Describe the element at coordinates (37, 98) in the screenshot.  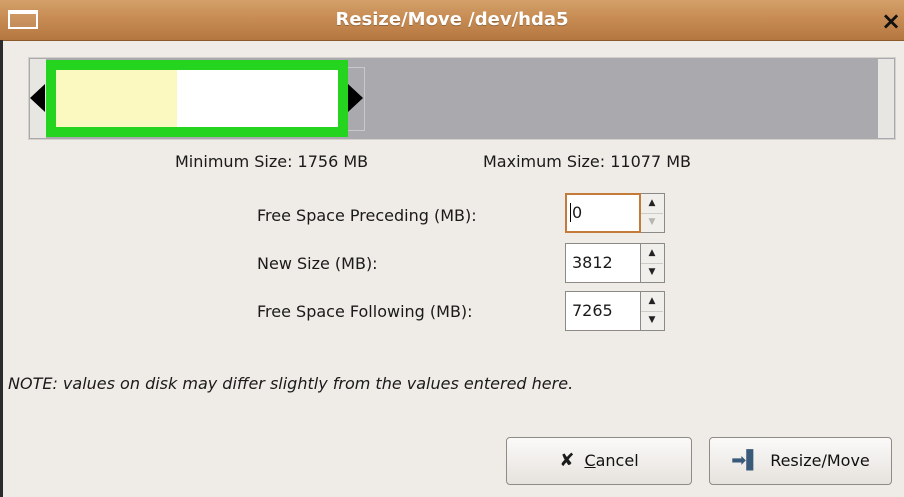
I see `resize-handle-left-icon` at that location.